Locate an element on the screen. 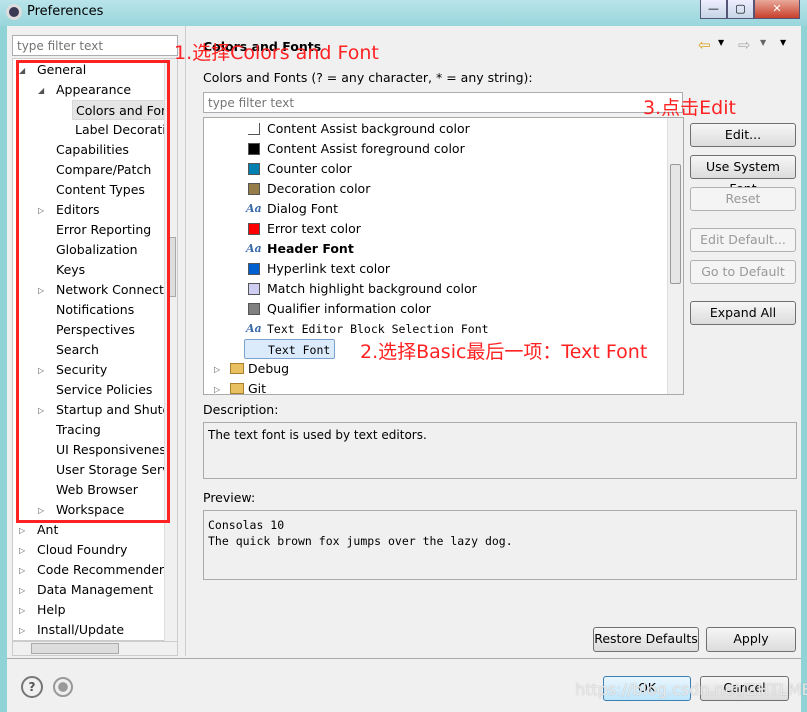 The height and width of the screenshot is (712, 807). tree-filter-input is located at coordinates (95, 45).